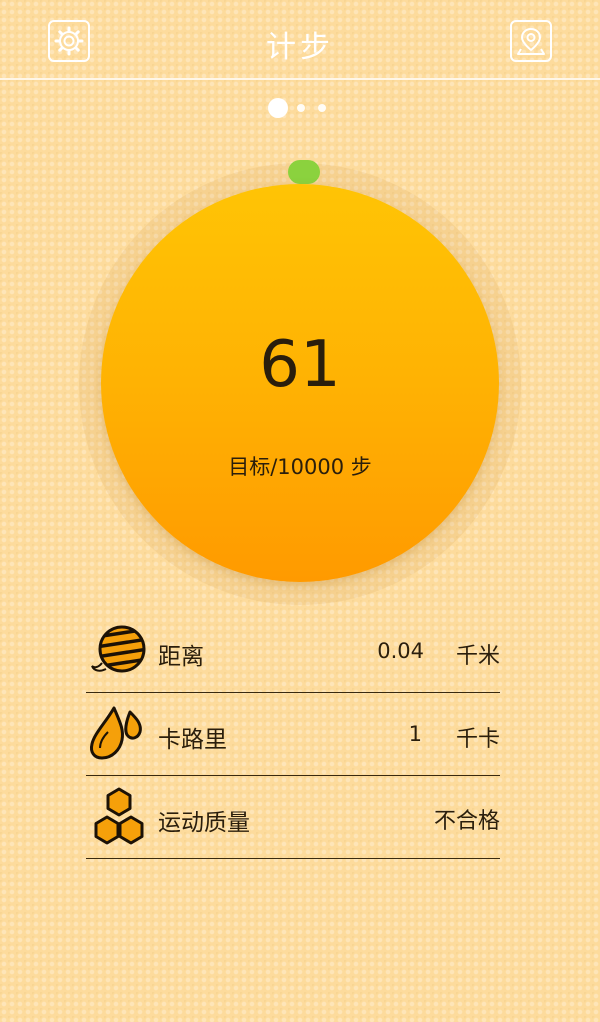  What do you see at coordinates (181, 657) in the screenshot?
I see `stat-label: 距离` at bounding box center [181, 657].